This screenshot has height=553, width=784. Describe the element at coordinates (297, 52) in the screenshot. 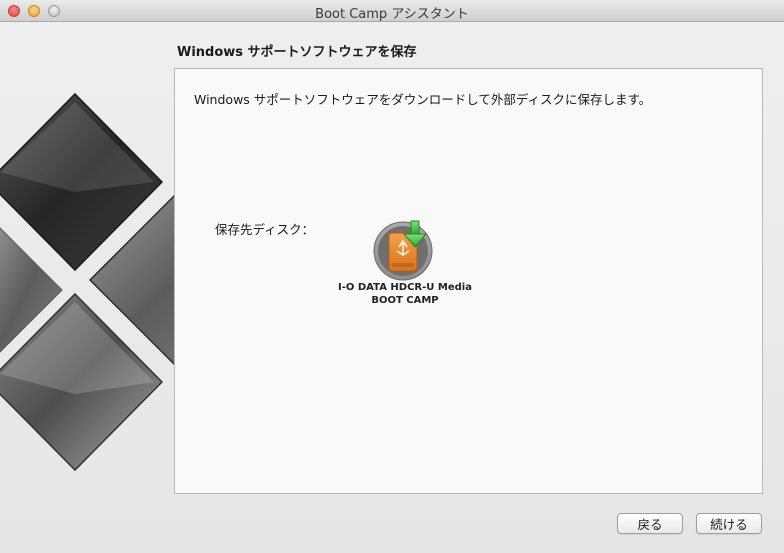

I see `page-heading: Windows サポートソフトウェアを保存` at that location.